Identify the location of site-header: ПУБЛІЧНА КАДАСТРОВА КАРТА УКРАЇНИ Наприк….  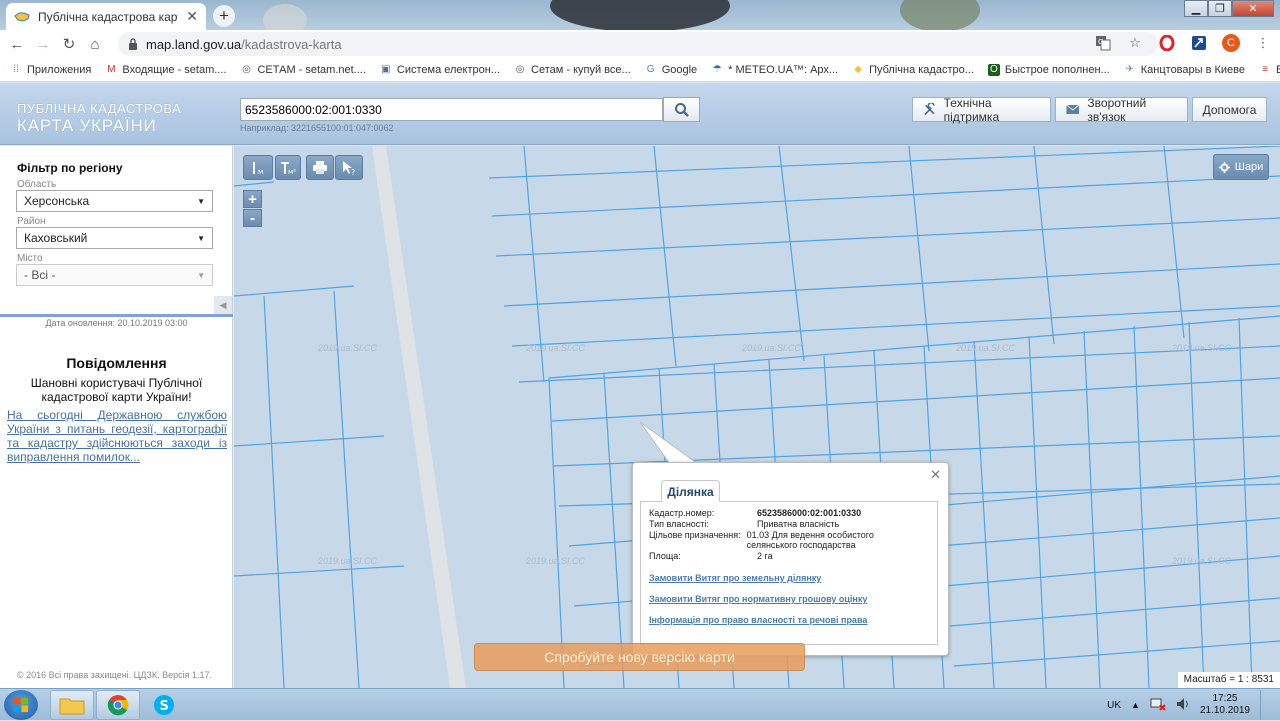
(640, 114).